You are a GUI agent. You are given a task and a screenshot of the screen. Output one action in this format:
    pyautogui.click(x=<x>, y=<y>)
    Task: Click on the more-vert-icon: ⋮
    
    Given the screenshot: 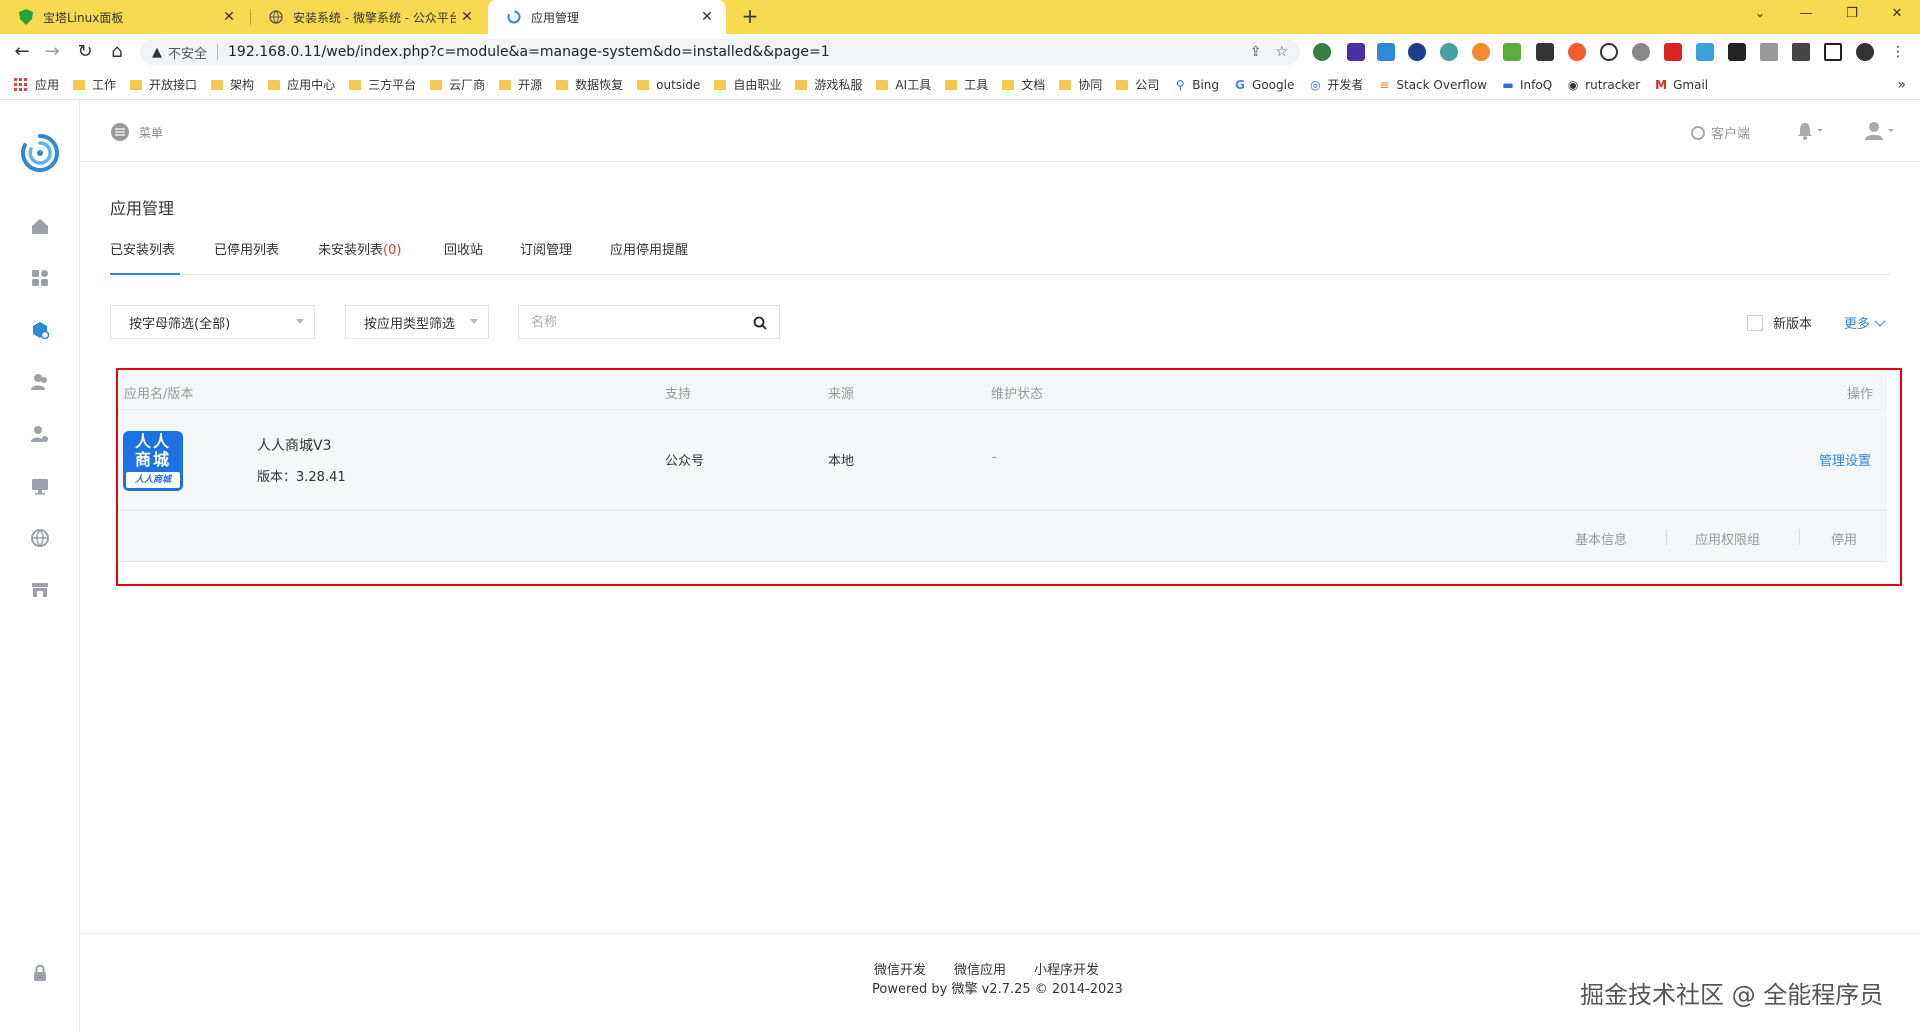 What is the action you would take?
    pyautogui.click(x=1898, y=52)
    